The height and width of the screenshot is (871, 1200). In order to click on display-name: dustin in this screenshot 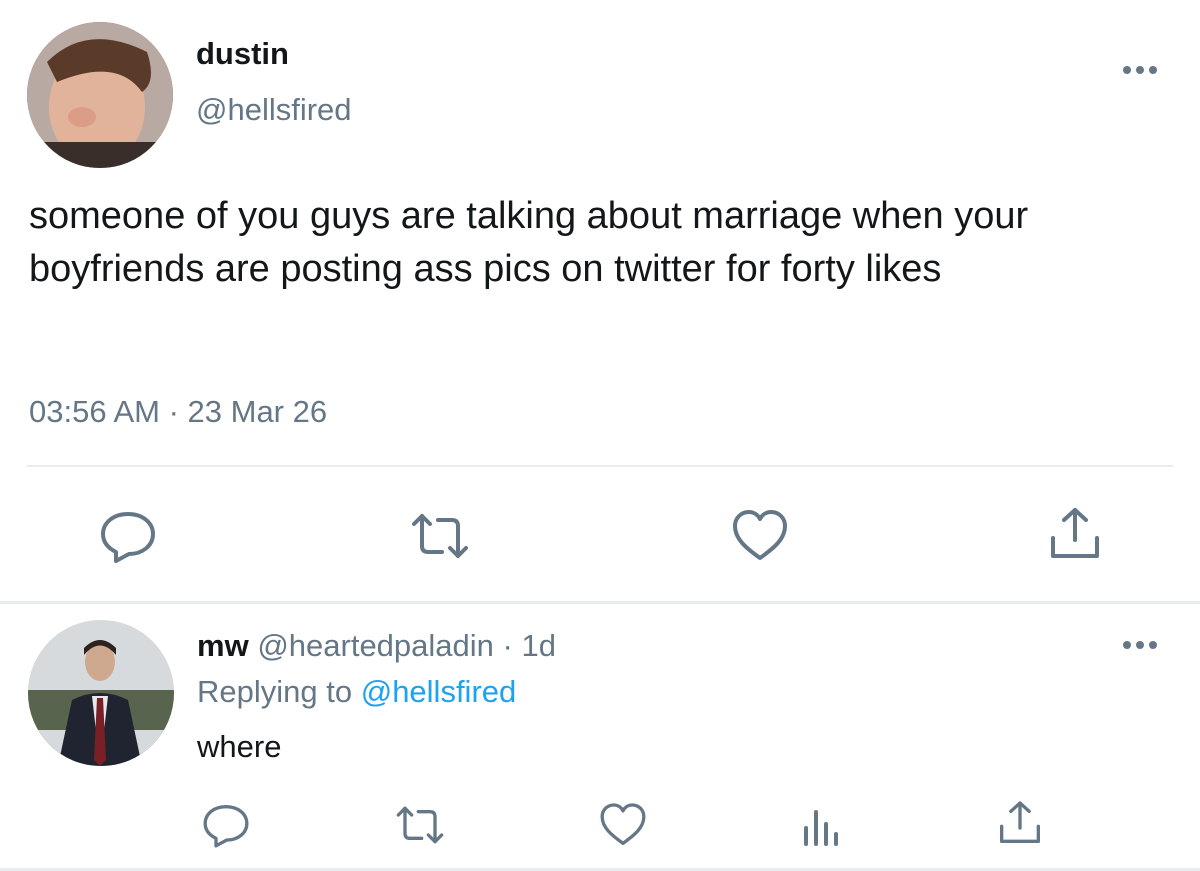, I will do `click(242, 54)`.